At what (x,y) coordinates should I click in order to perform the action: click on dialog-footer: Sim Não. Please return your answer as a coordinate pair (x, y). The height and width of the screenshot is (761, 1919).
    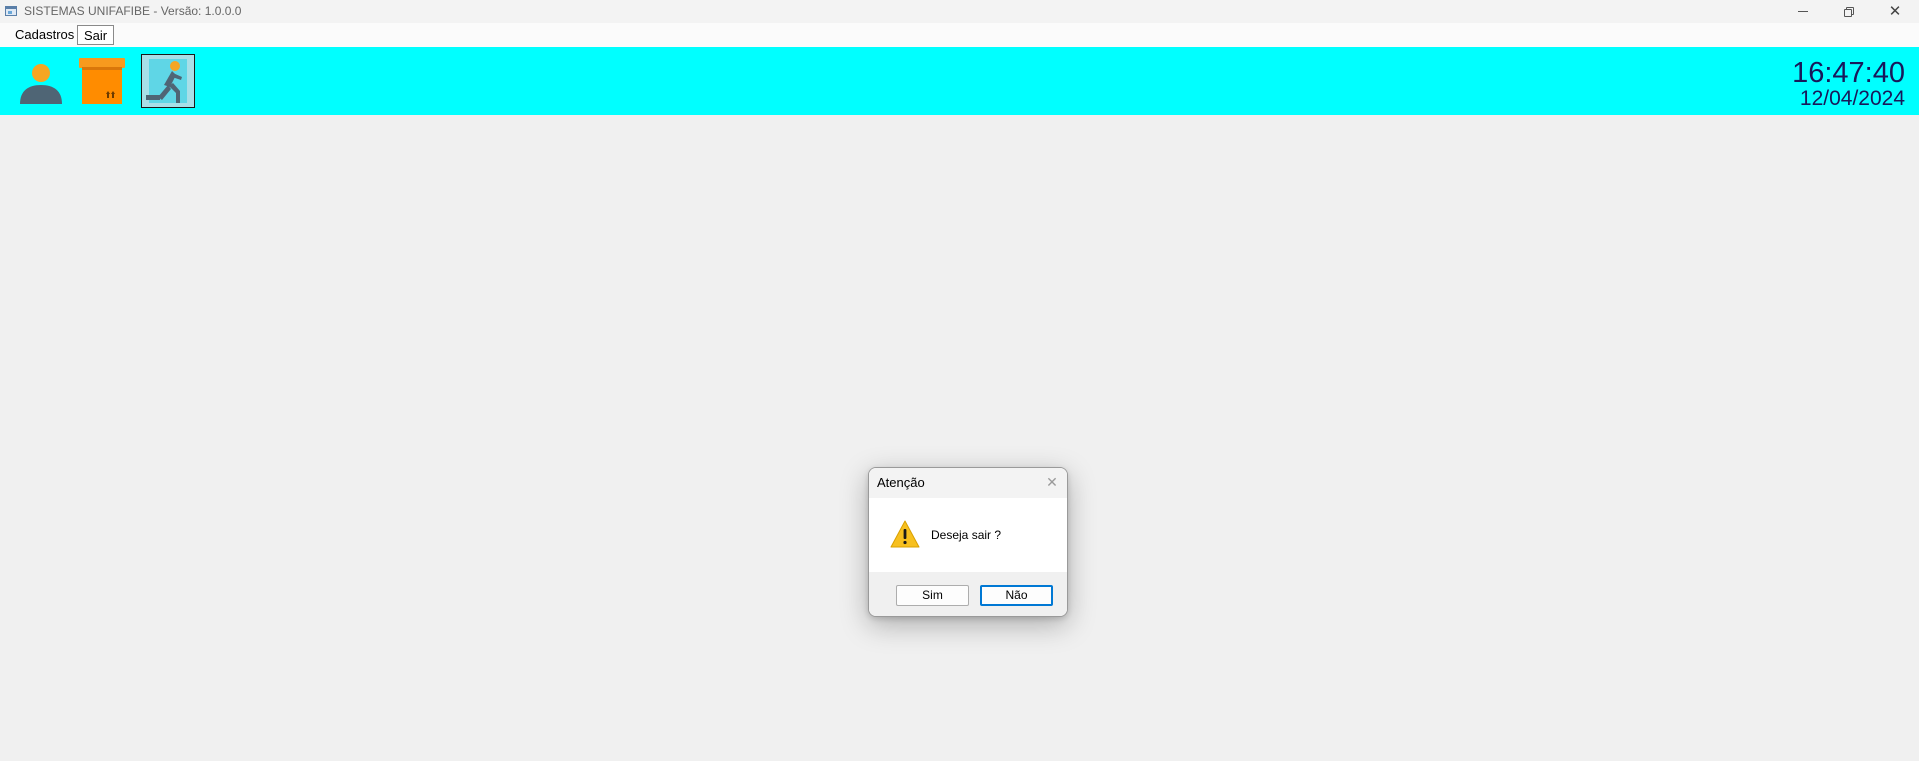
    Looking at the image, I should click on (968, 594).